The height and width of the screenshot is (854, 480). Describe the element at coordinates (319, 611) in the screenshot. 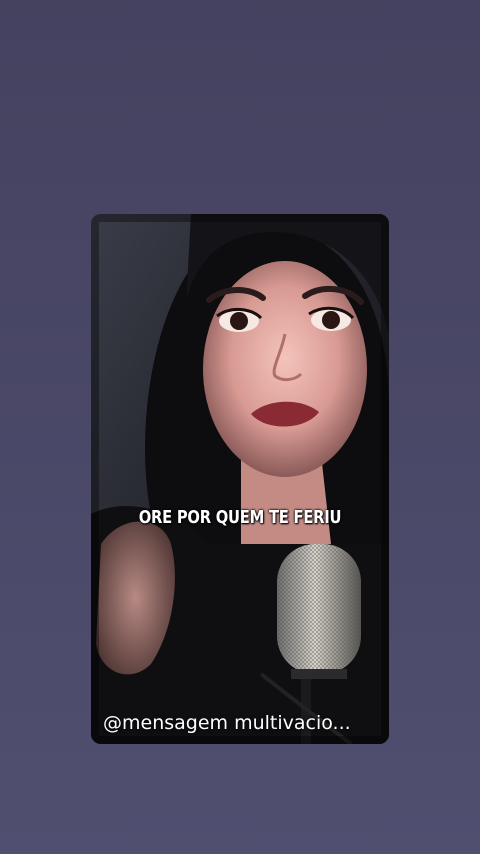

I see `microphone-icon` at that location.